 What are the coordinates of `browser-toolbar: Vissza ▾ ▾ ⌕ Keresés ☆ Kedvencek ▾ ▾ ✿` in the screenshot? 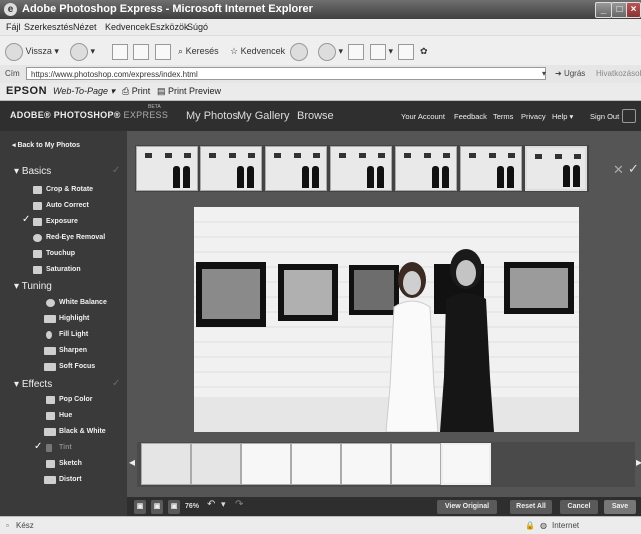 It's located at (320, 50).